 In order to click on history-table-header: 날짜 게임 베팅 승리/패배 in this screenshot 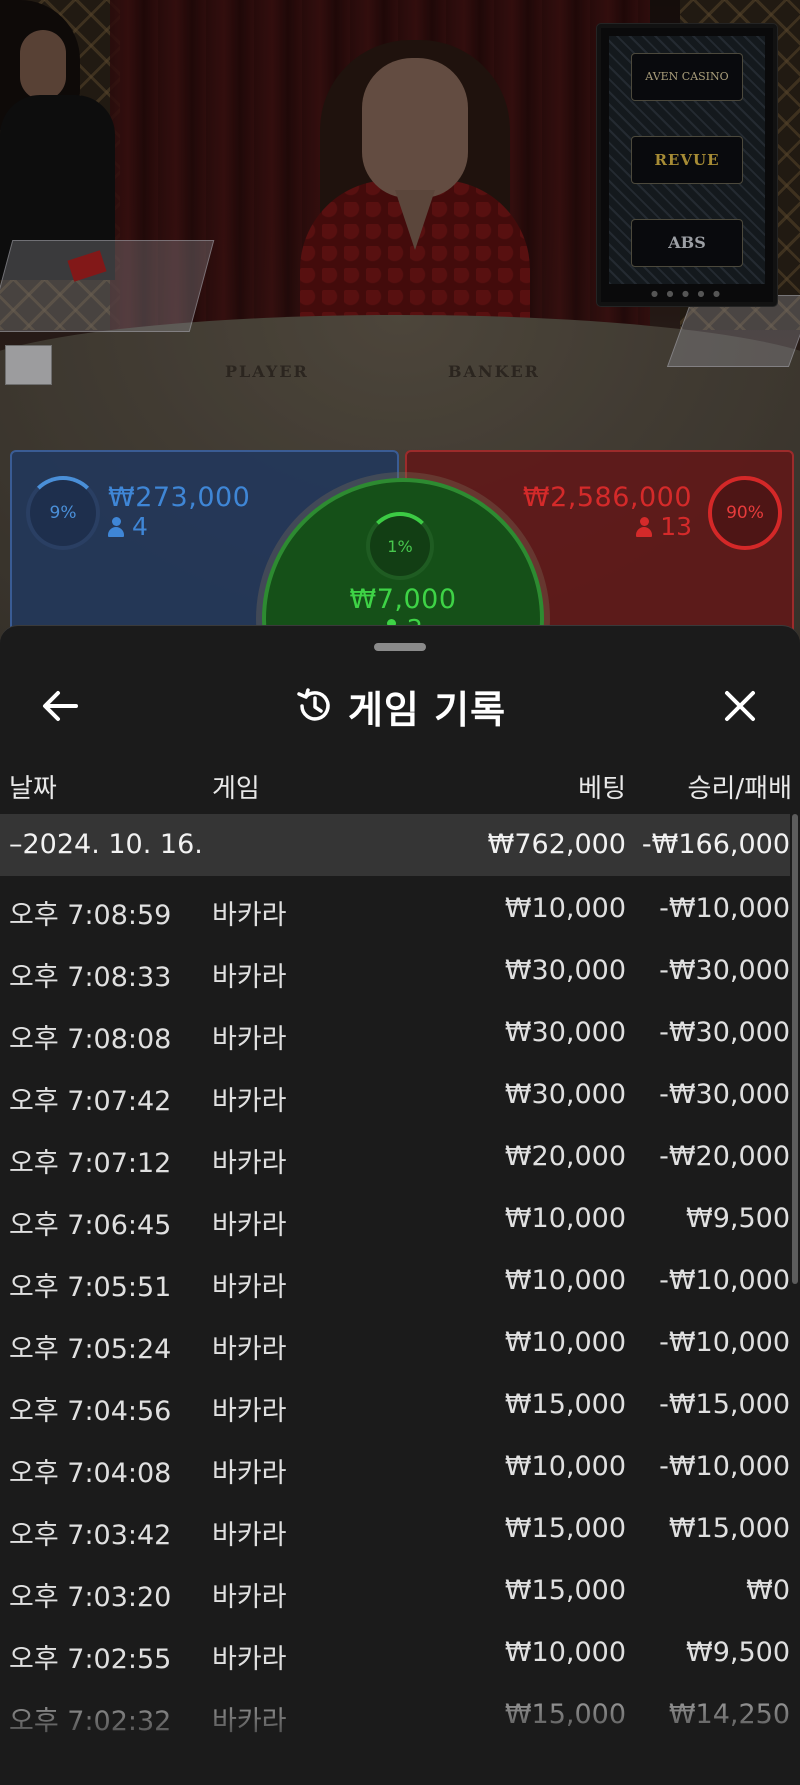, I will do `click(400, 783)`.